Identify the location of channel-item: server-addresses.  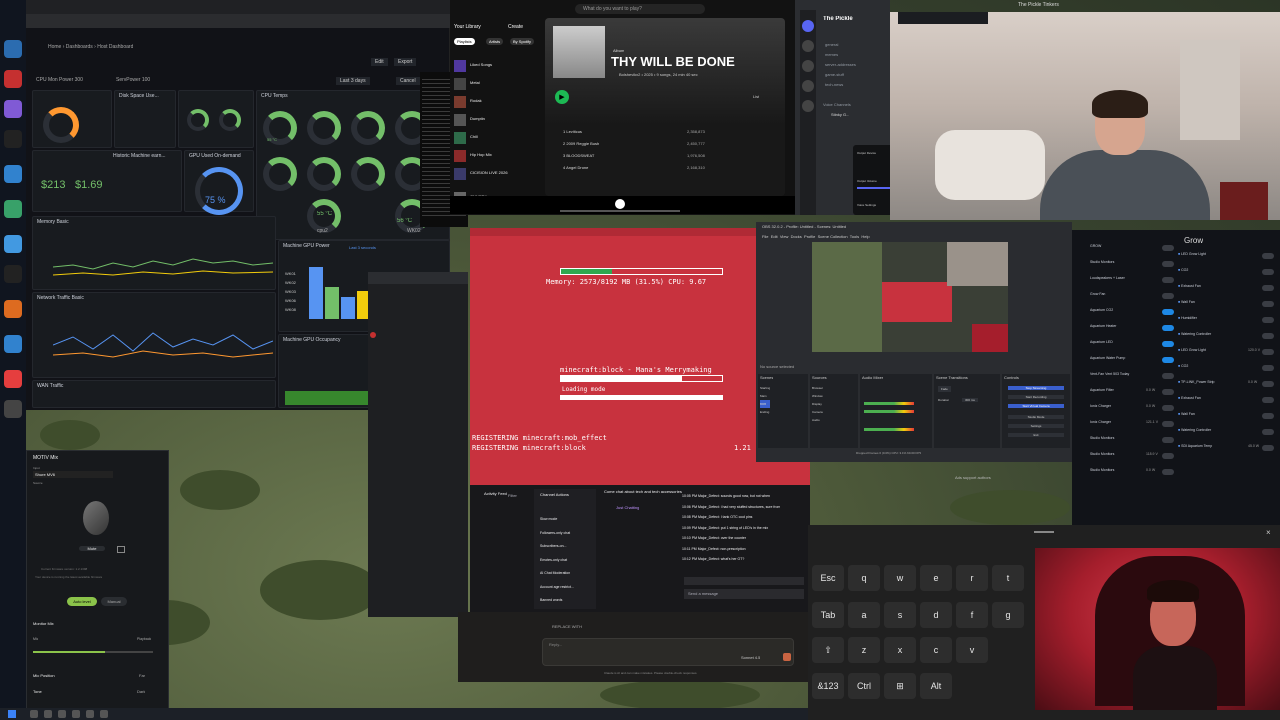
(840, 65).